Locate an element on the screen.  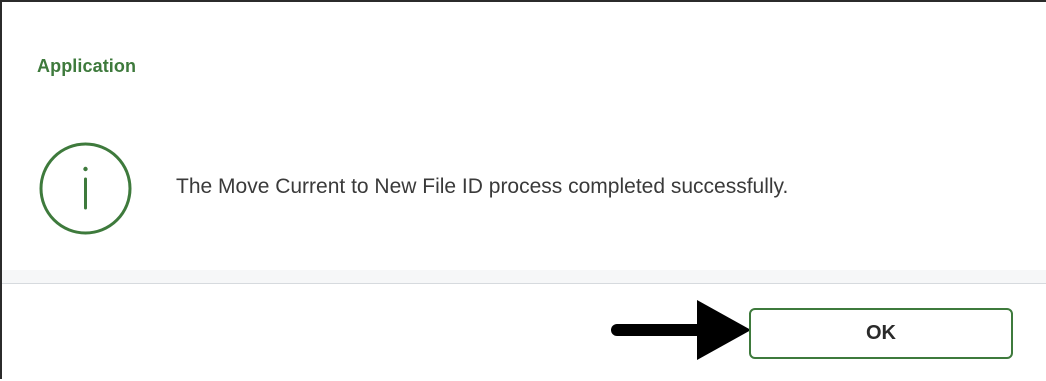
dialog-title: Application is located at coordinates (87, 66).